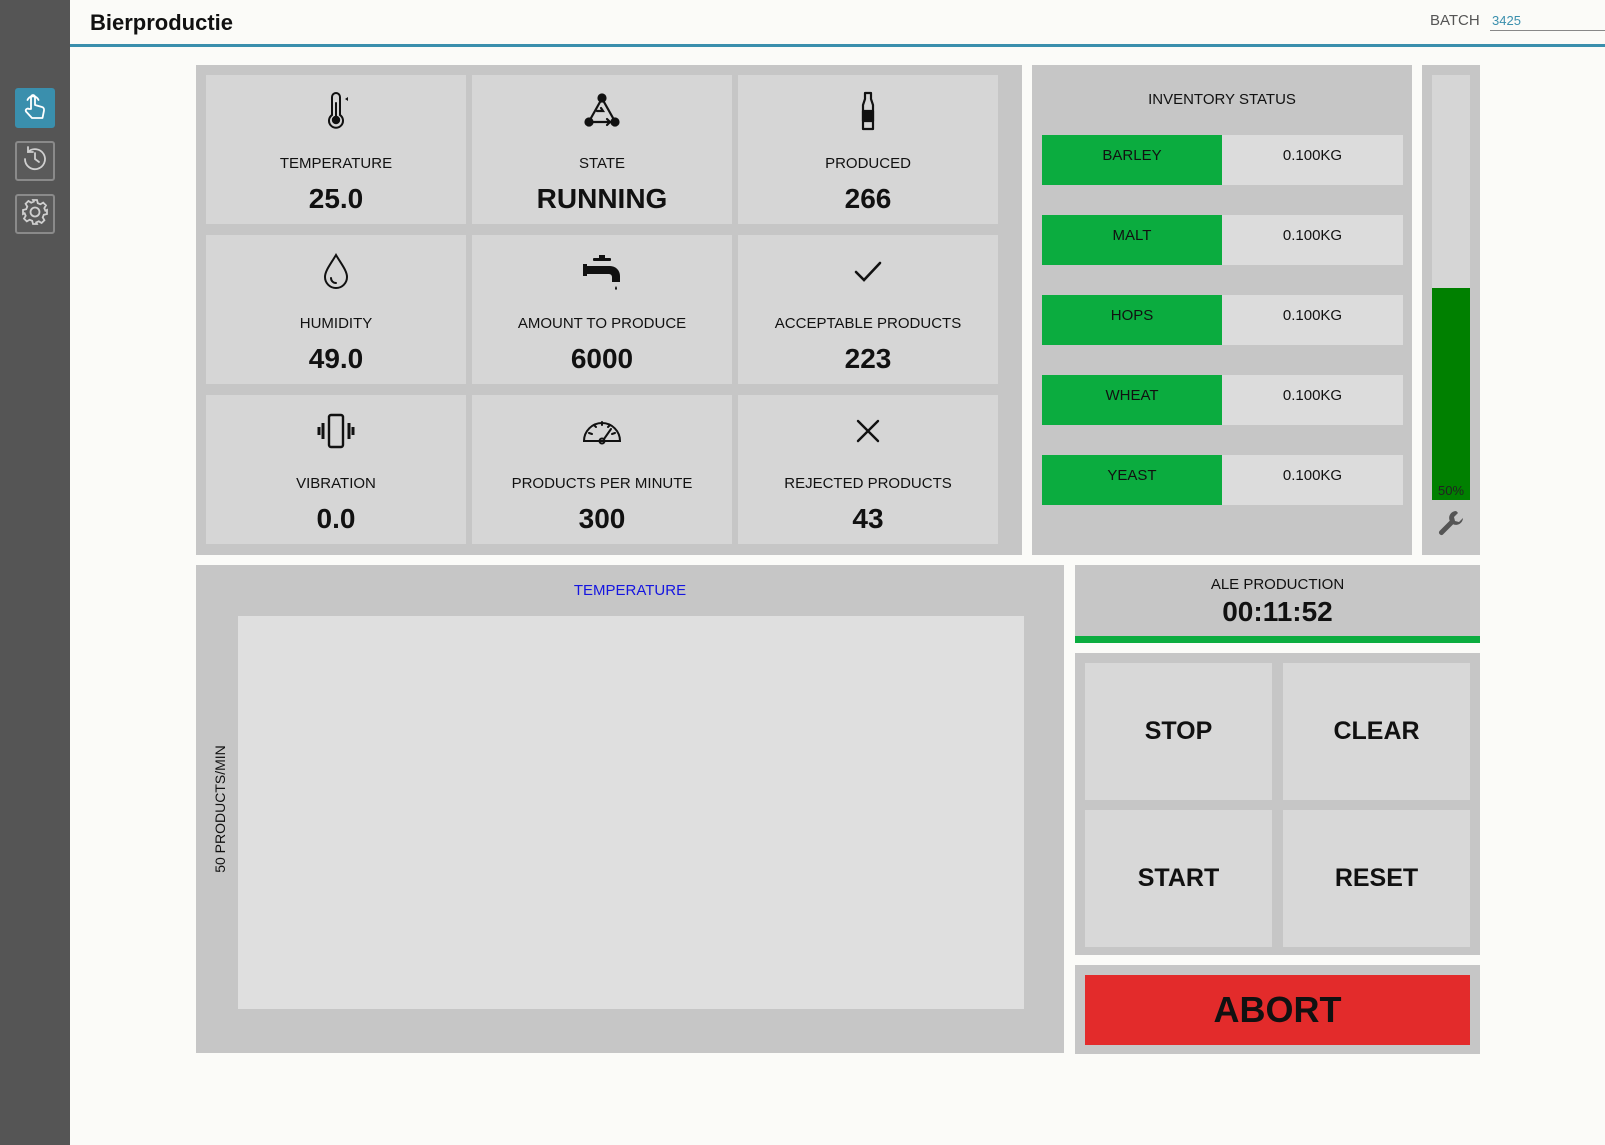 This screenshot has width=1605, height=1145. I want to click on batch-label: BATCH, so click(1455, 20).